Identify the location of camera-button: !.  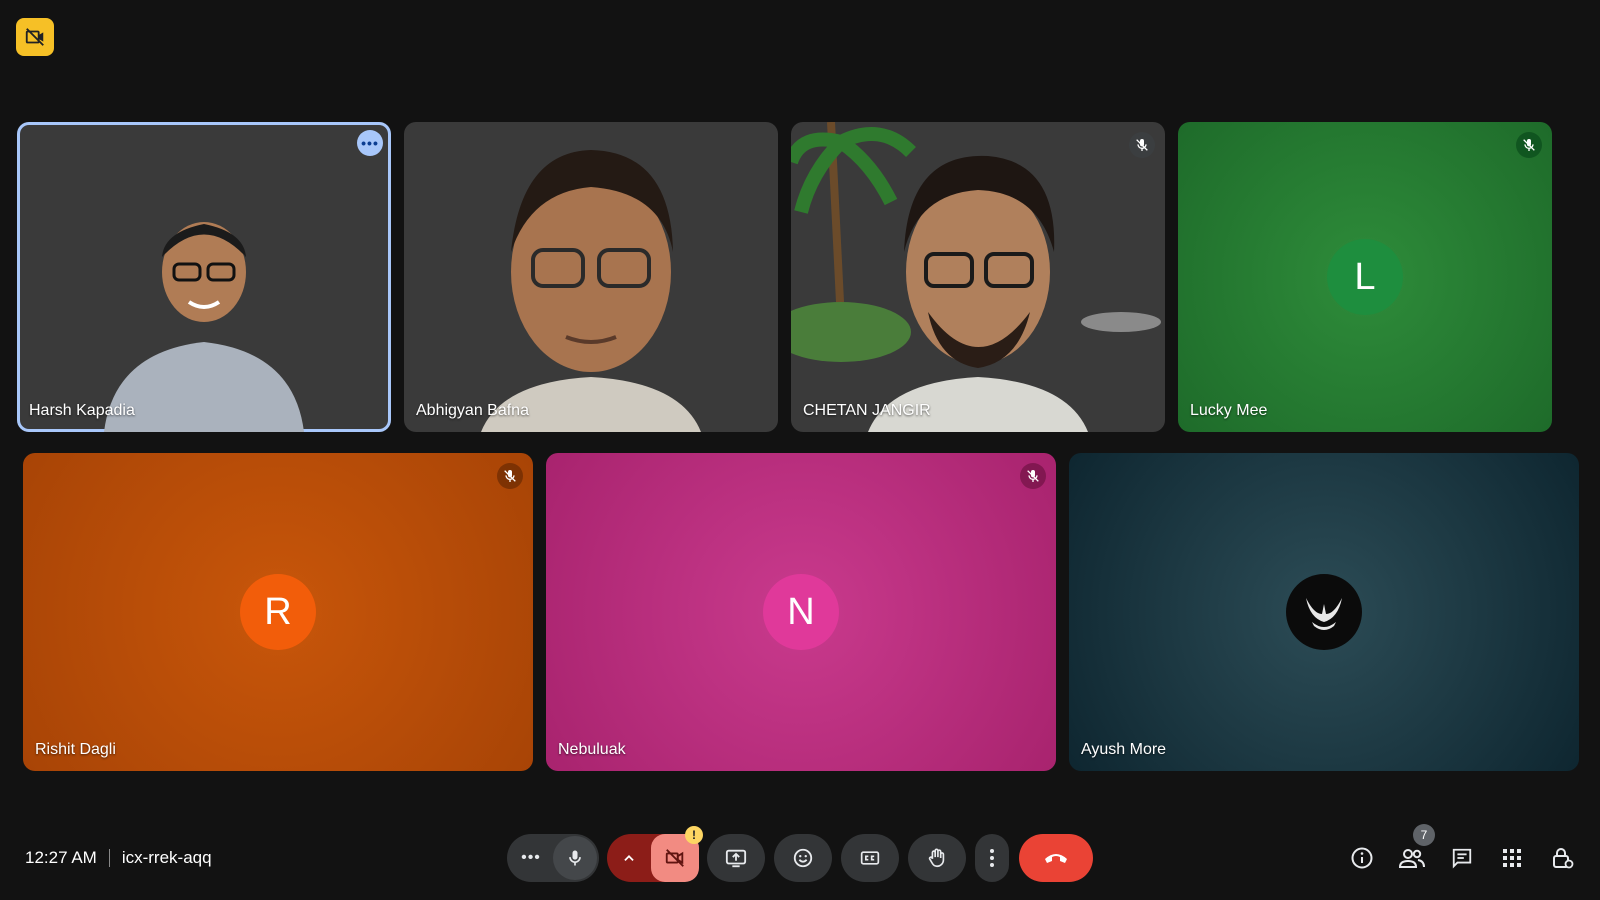
(677, 854).